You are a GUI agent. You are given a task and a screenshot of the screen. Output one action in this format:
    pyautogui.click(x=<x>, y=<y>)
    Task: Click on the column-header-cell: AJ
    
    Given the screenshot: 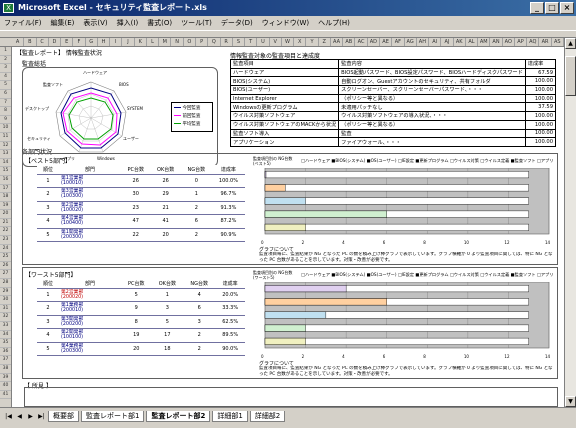 What is the action you would take?
    pyautogui.click(x=447, y=42)
    